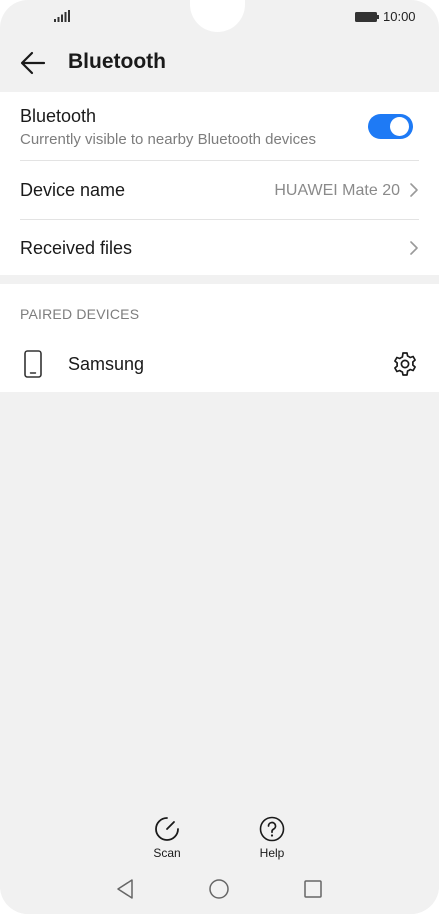 Image resolution: width=439 pixels, height=914 pixels. I want to click on paired-device-name: Samsung, so click(106, 364).